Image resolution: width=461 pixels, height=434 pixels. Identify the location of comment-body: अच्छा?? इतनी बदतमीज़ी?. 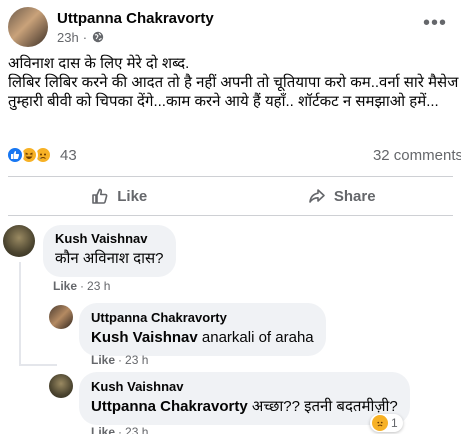
(322, 406).